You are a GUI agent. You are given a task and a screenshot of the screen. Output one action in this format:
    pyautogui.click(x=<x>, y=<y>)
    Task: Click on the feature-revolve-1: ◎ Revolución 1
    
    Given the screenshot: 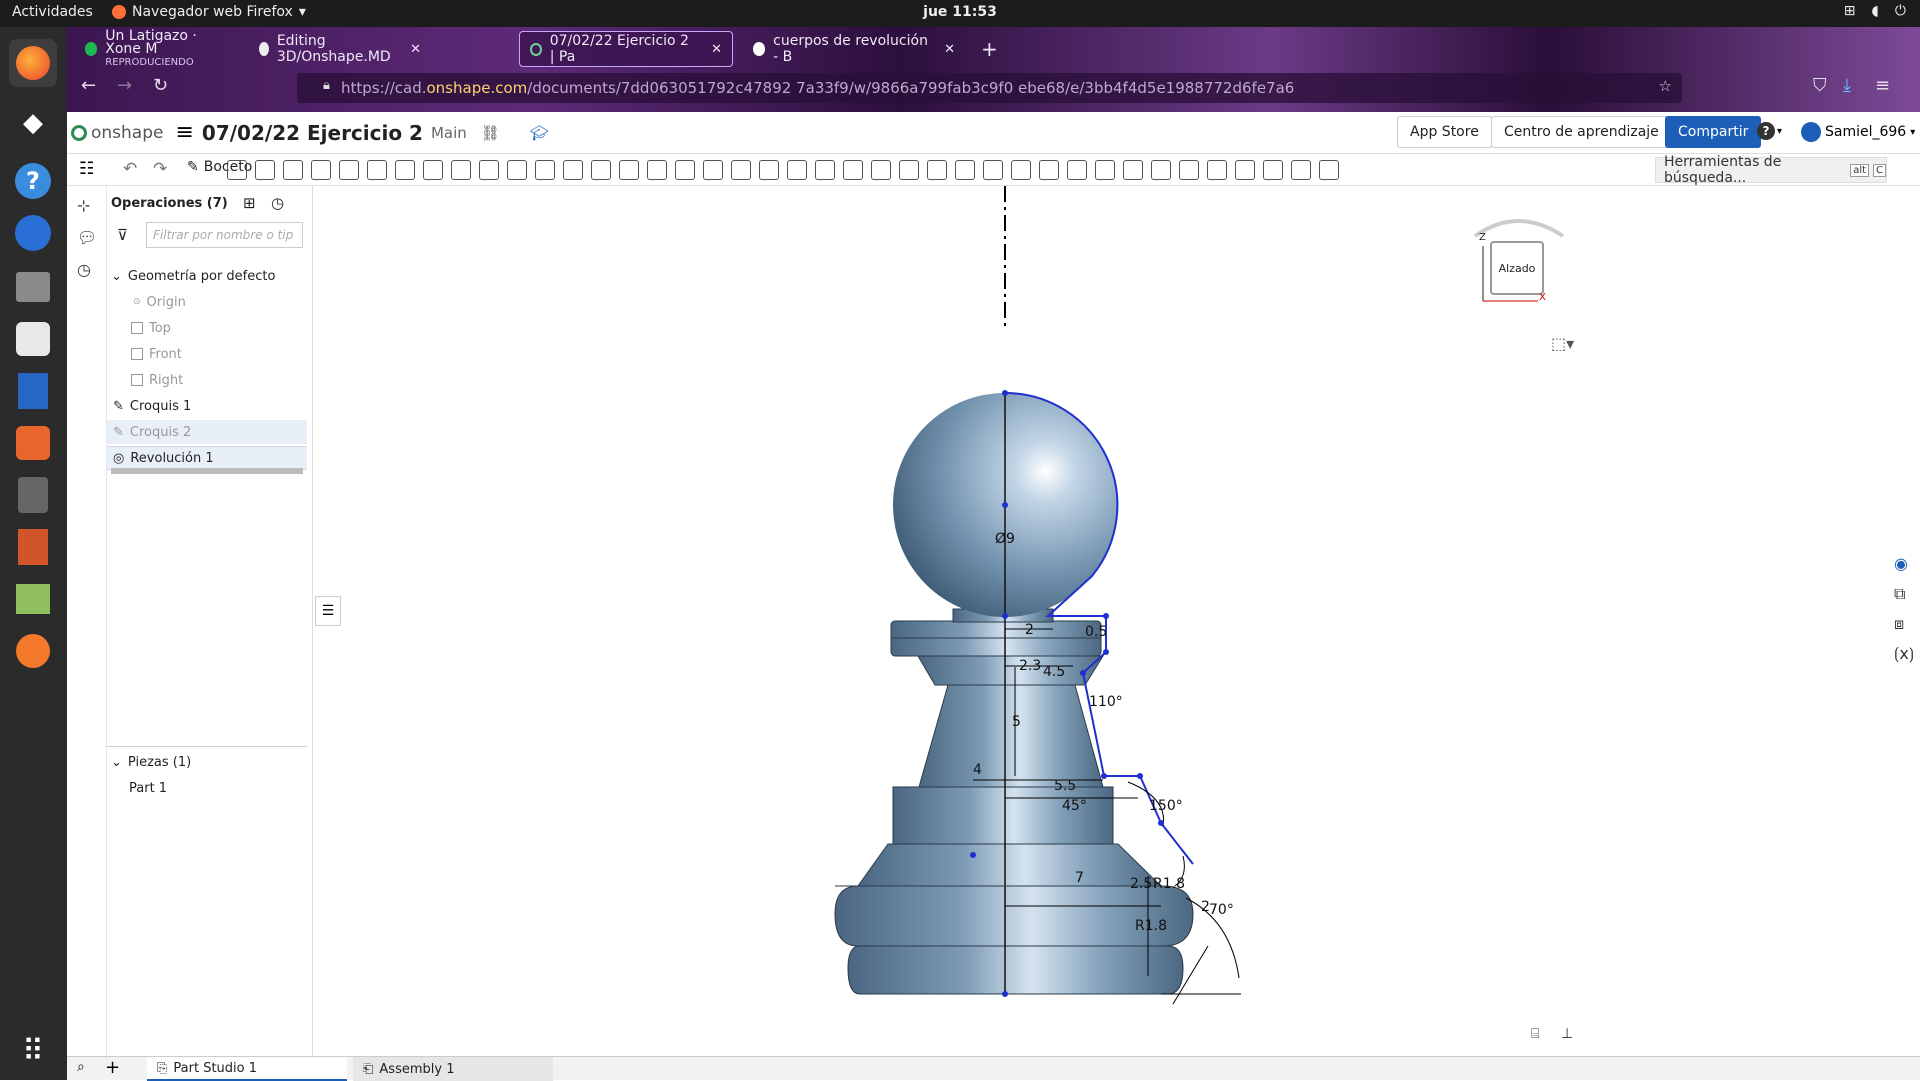 What is the action you would take?
    pyautogui.click(x=207, y=458)
    